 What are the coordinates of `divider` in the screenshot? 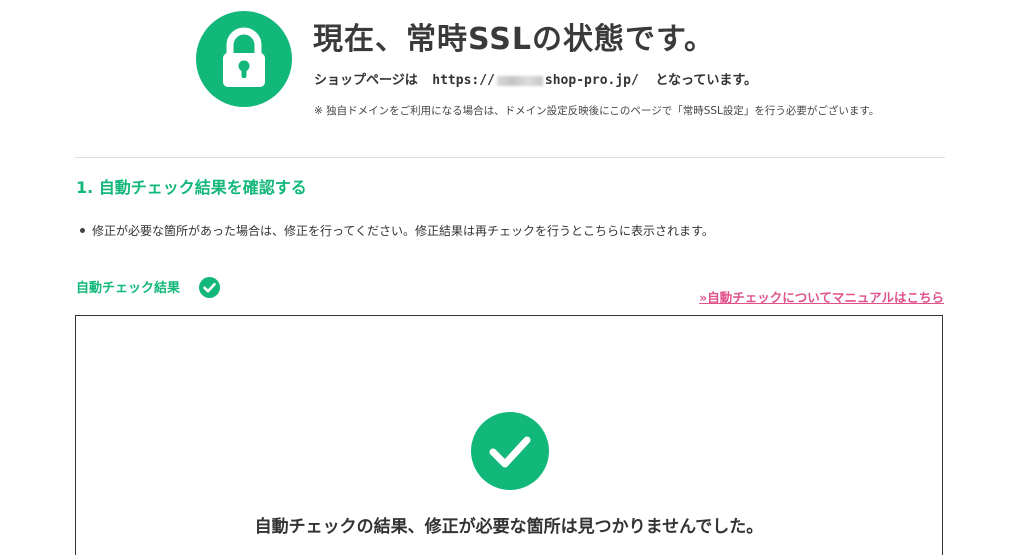 It's located at (510, 157).